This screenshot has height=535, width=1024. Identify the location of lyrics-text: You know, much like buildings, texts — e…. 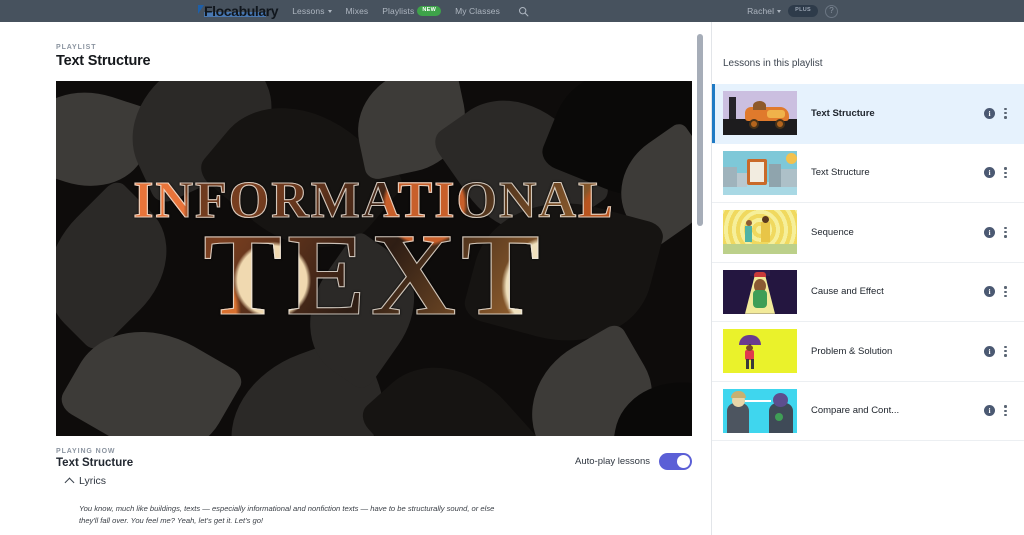
(287, 515).